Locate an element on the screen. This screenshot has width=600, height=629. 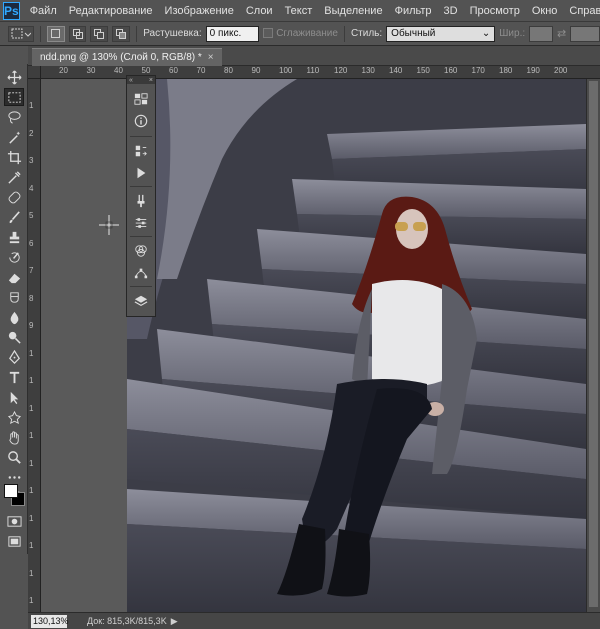
menu-filter: Фильтр is located at coordinates (413, 11).